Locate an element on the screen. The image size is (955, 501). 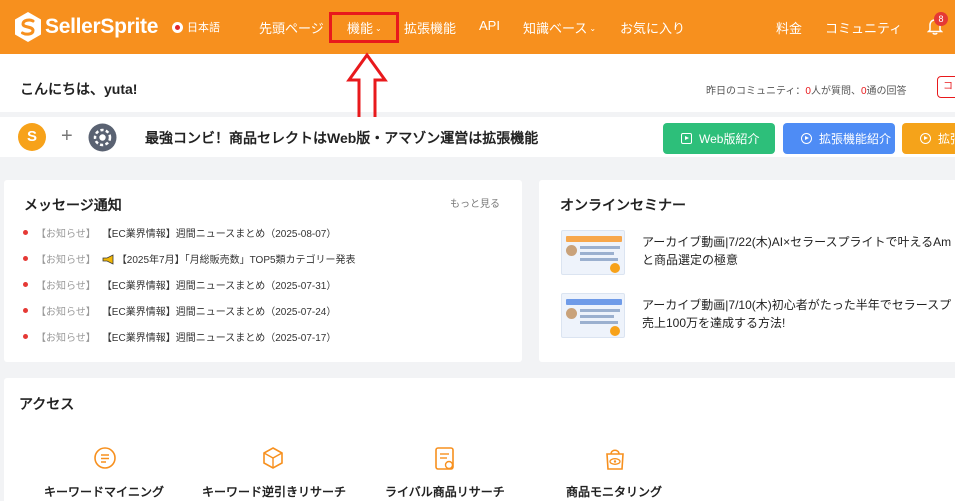
competitor-research-link: ライバル商品リサーチ is located at coordinates (445, 491).